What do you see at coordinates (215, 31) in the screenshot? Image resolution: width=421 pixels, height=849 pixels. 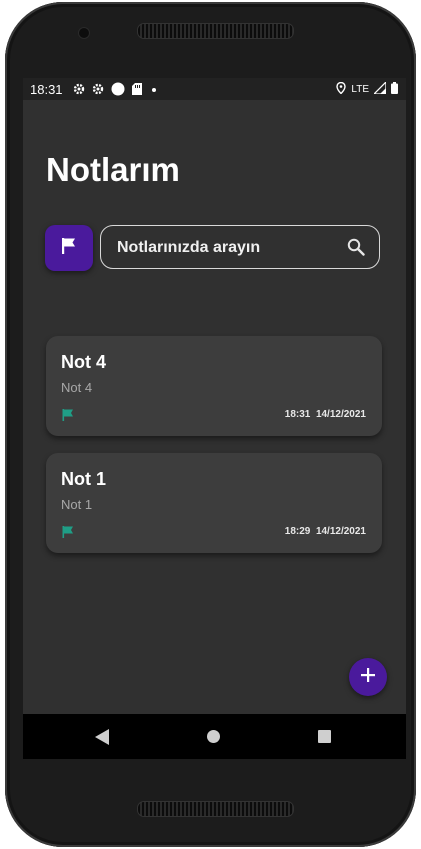 I see `top-speaker` at bounding box center [215, 31].